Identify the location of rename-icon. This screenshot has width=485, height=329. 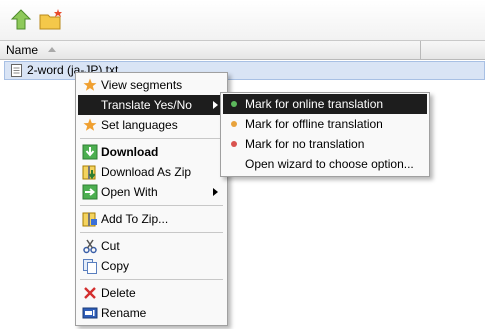
(90, 313).